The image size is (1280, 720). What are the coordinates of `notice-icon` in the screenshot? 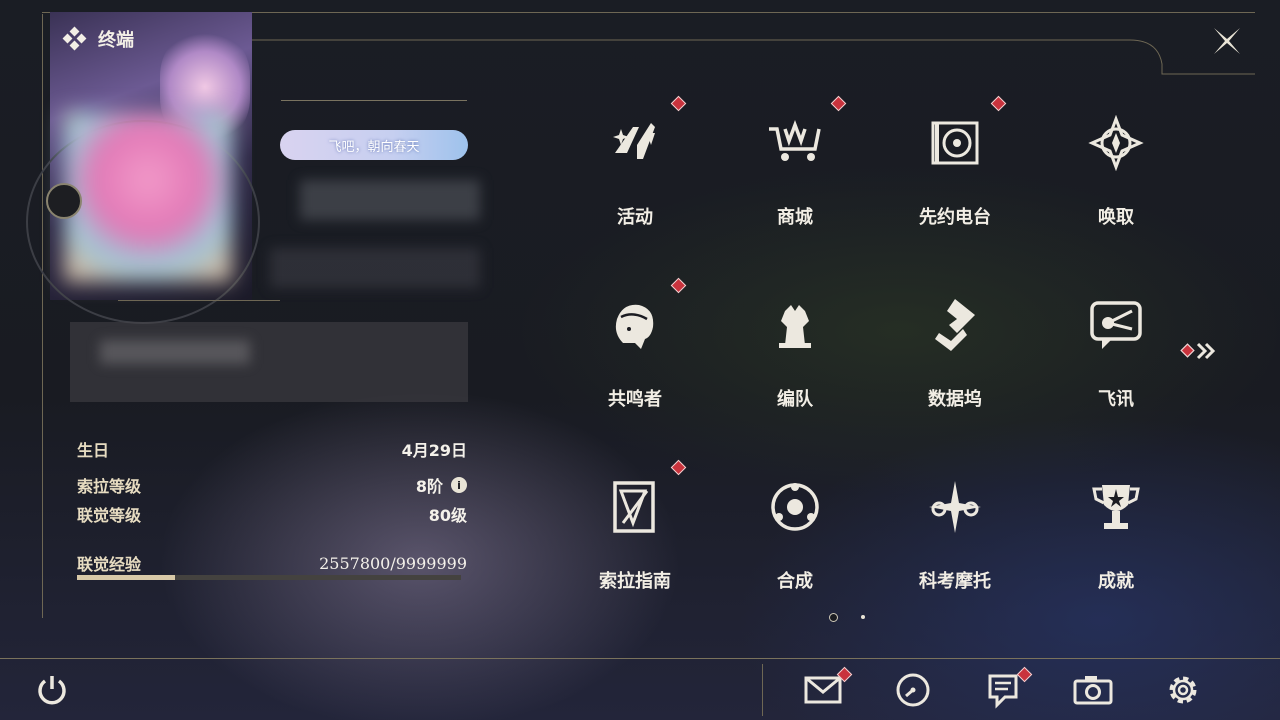 It's located at (1003, 691).